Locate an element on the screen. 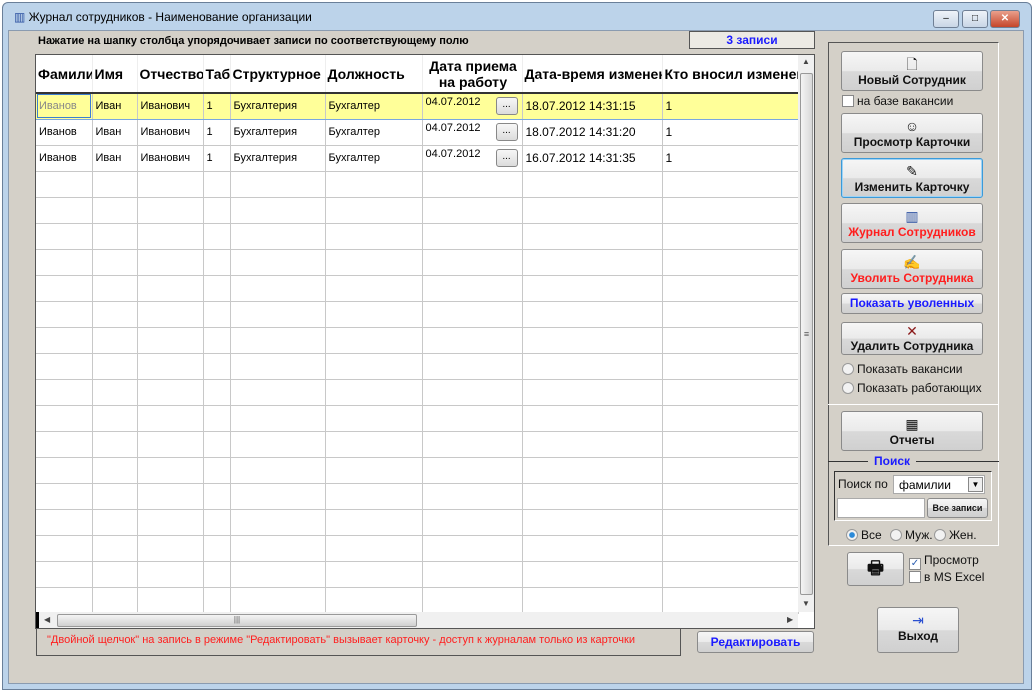 The image size is (1034, 692). horizontal-scrollbar: ◀ ||| ▶ is located at coordinates (417, 620).